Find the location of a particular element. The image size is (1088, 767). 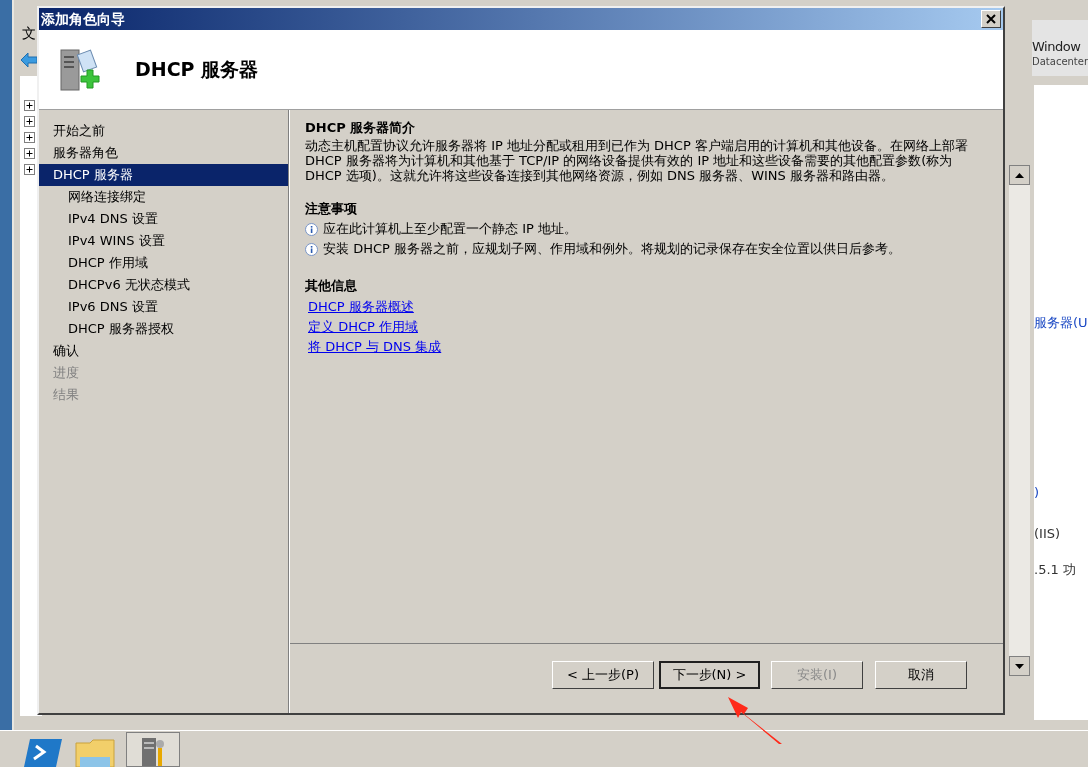

page-heading: DHCP 服务器 is located at coordinates (197, 70).